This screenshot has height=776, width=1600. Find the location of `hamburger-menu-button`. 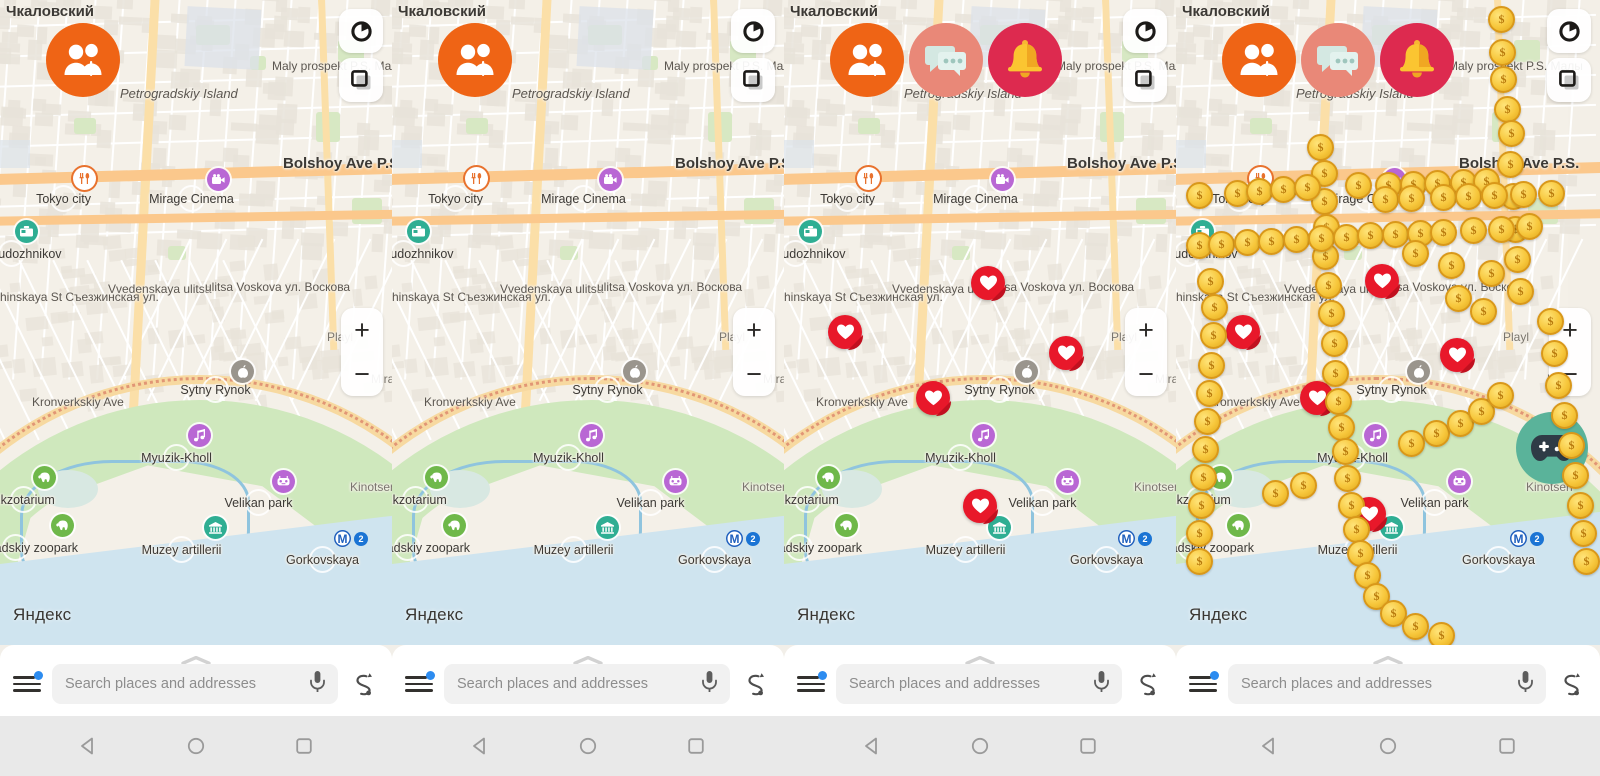

hamburger-menu-button is located at coordinates (28, 682).